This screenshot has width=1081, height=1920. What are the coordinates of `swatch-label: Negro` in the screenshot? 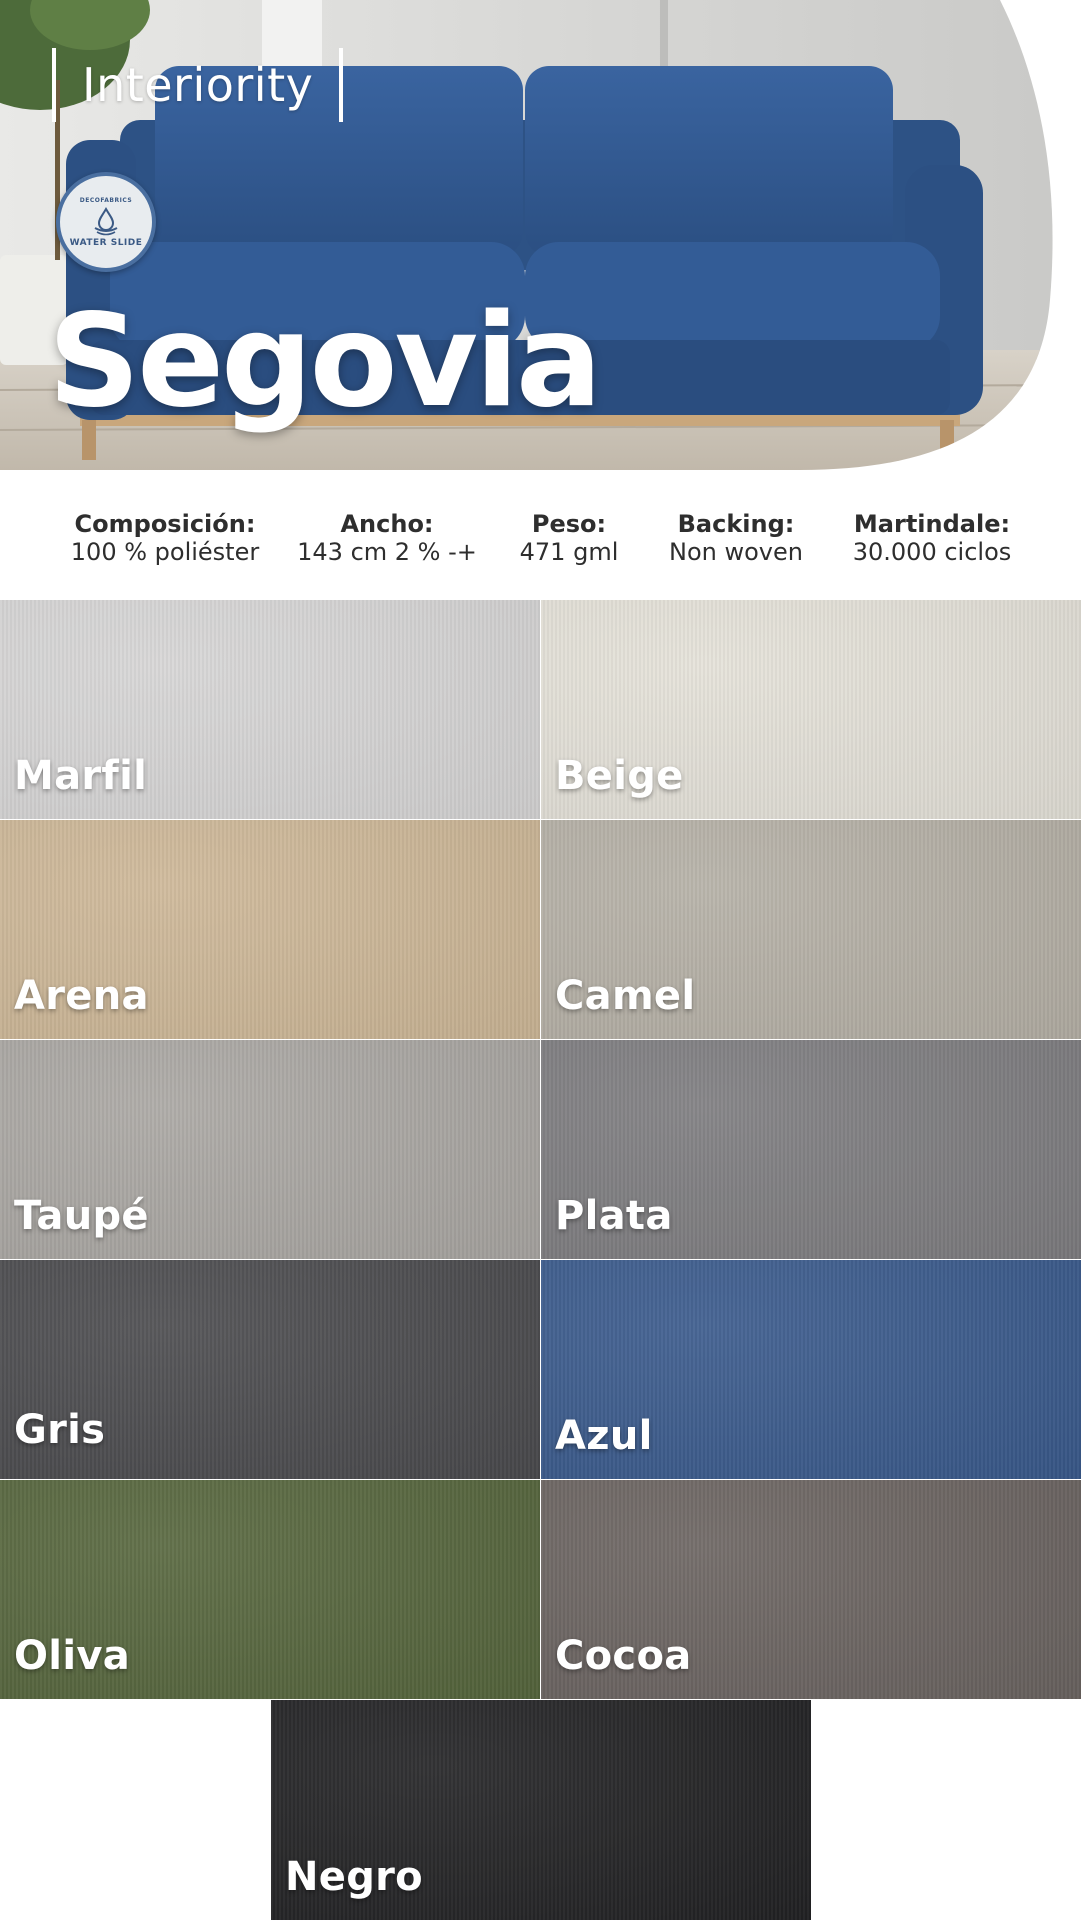 It's located at (354, 1877).